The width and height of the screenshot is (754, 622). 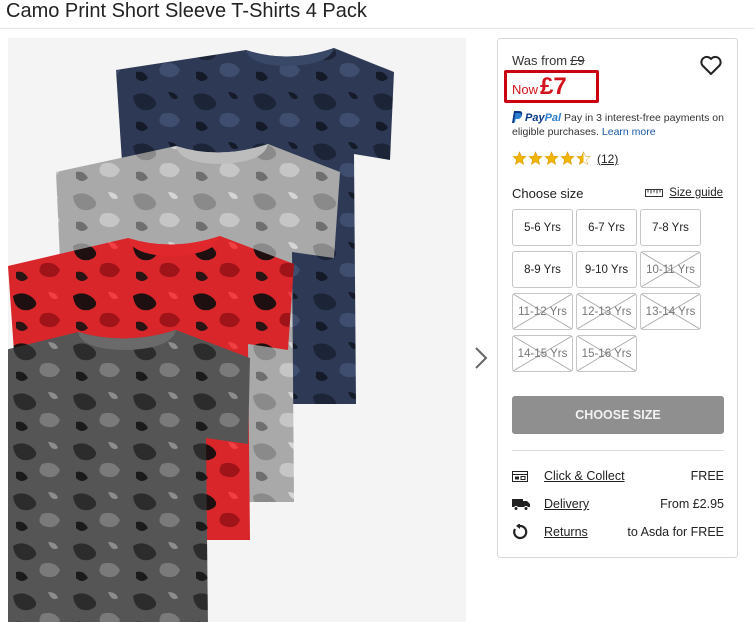 What do you see at coordinates (543, 118) in the screenshot?
I see `paypal-logo: PayPal` at bounding box center [543, 118].